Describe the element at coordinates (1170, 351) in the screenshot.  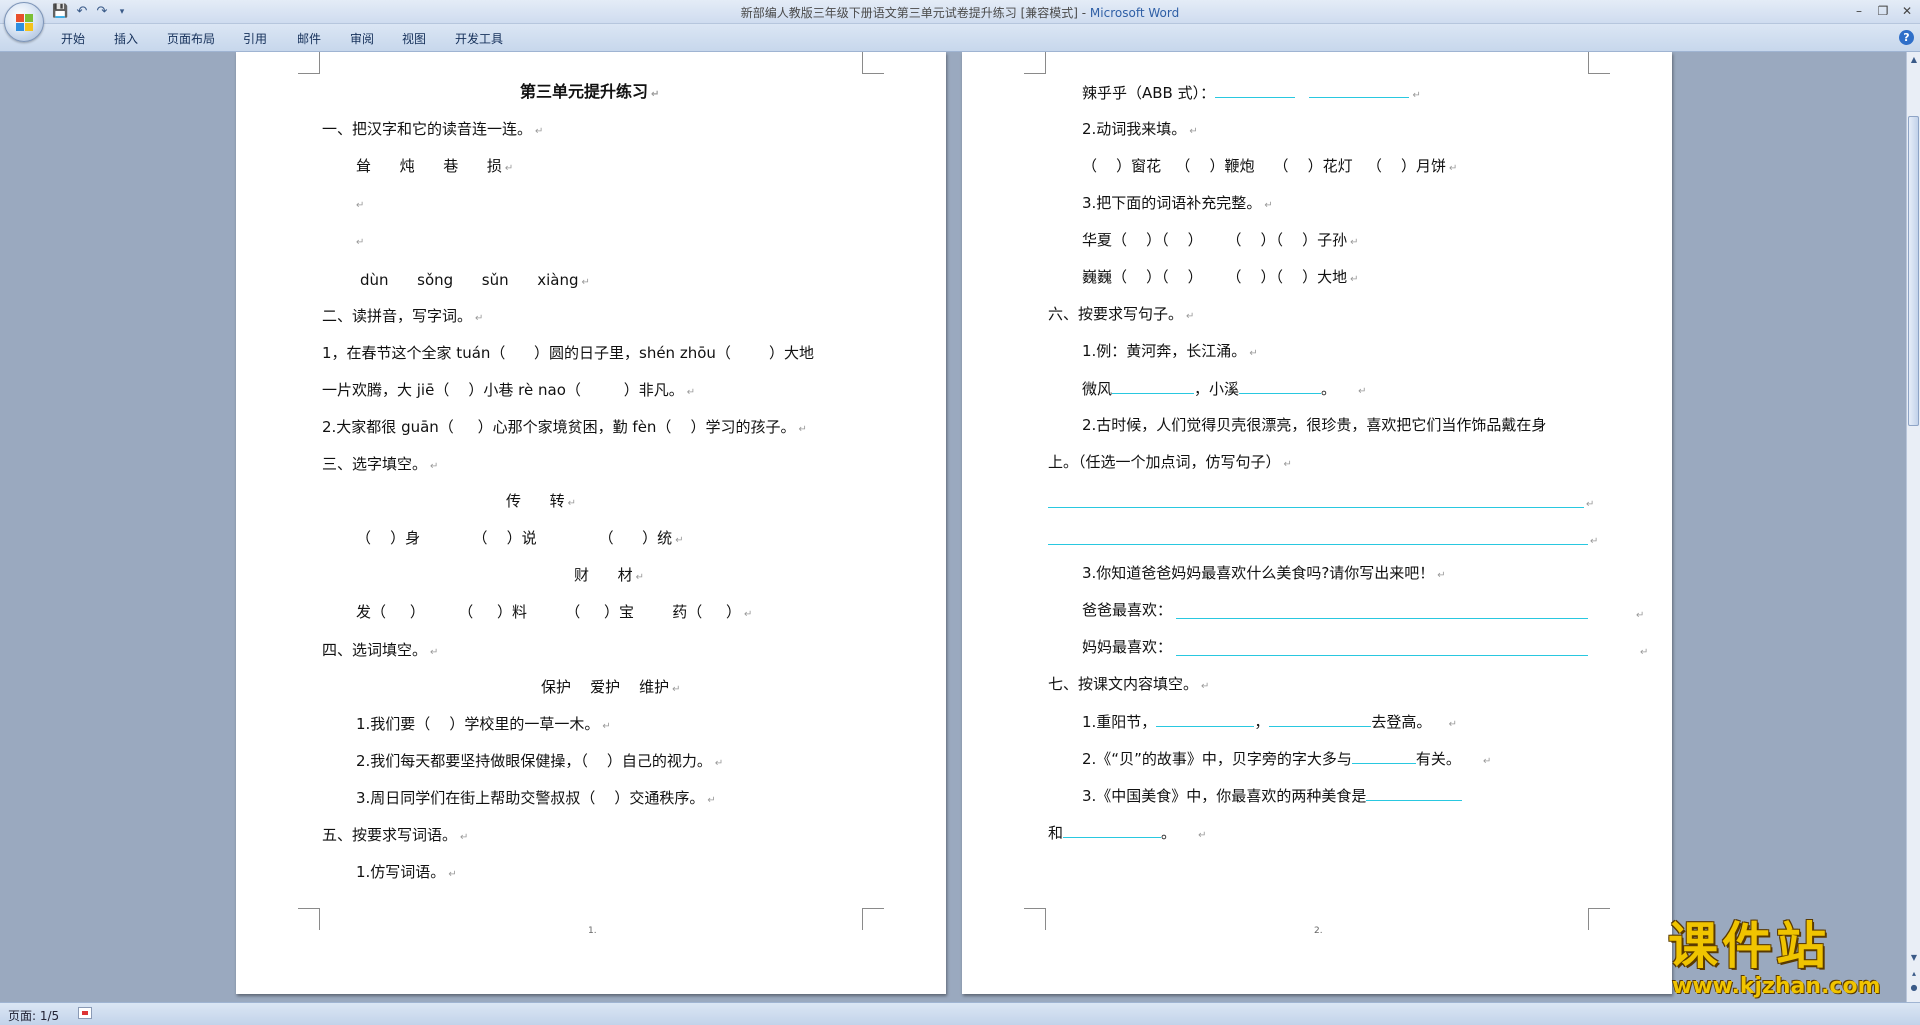
I see `text-line: 1.例：黄河奔，长江涌。 ↵` at that location.